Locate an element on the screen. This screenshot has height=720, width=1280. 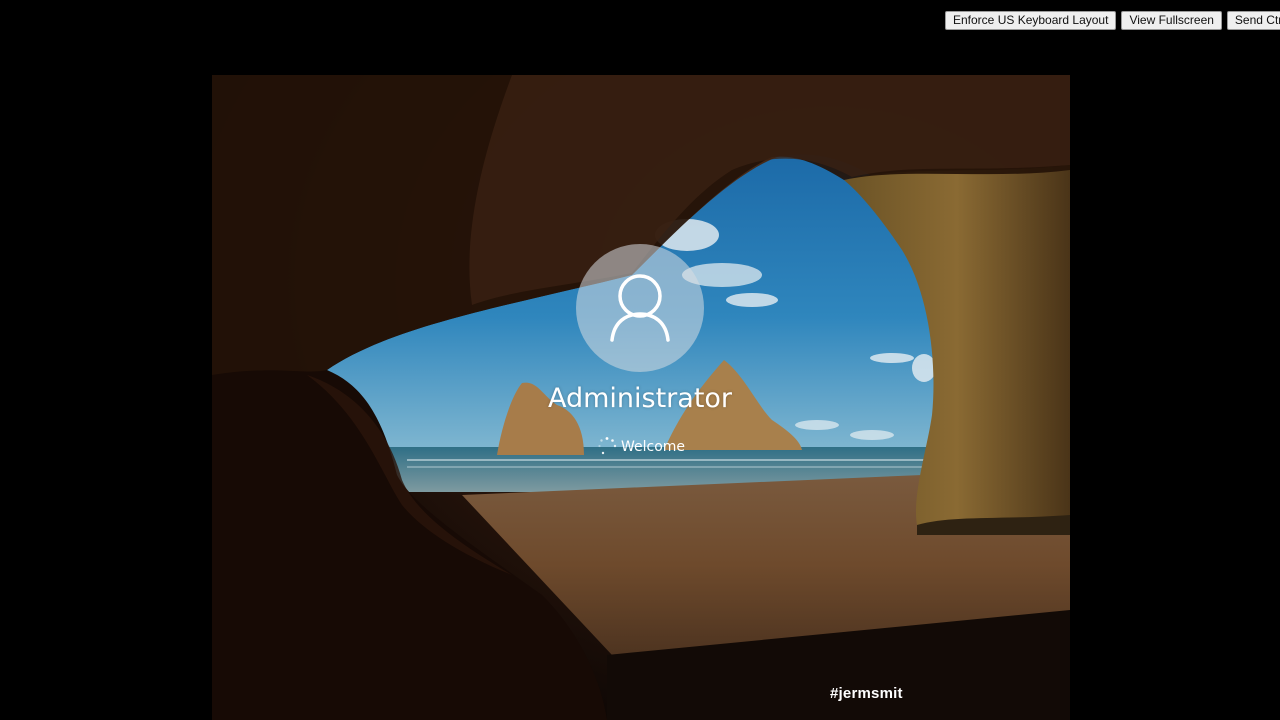
spinner-icon is located at coordinates (607, 447).